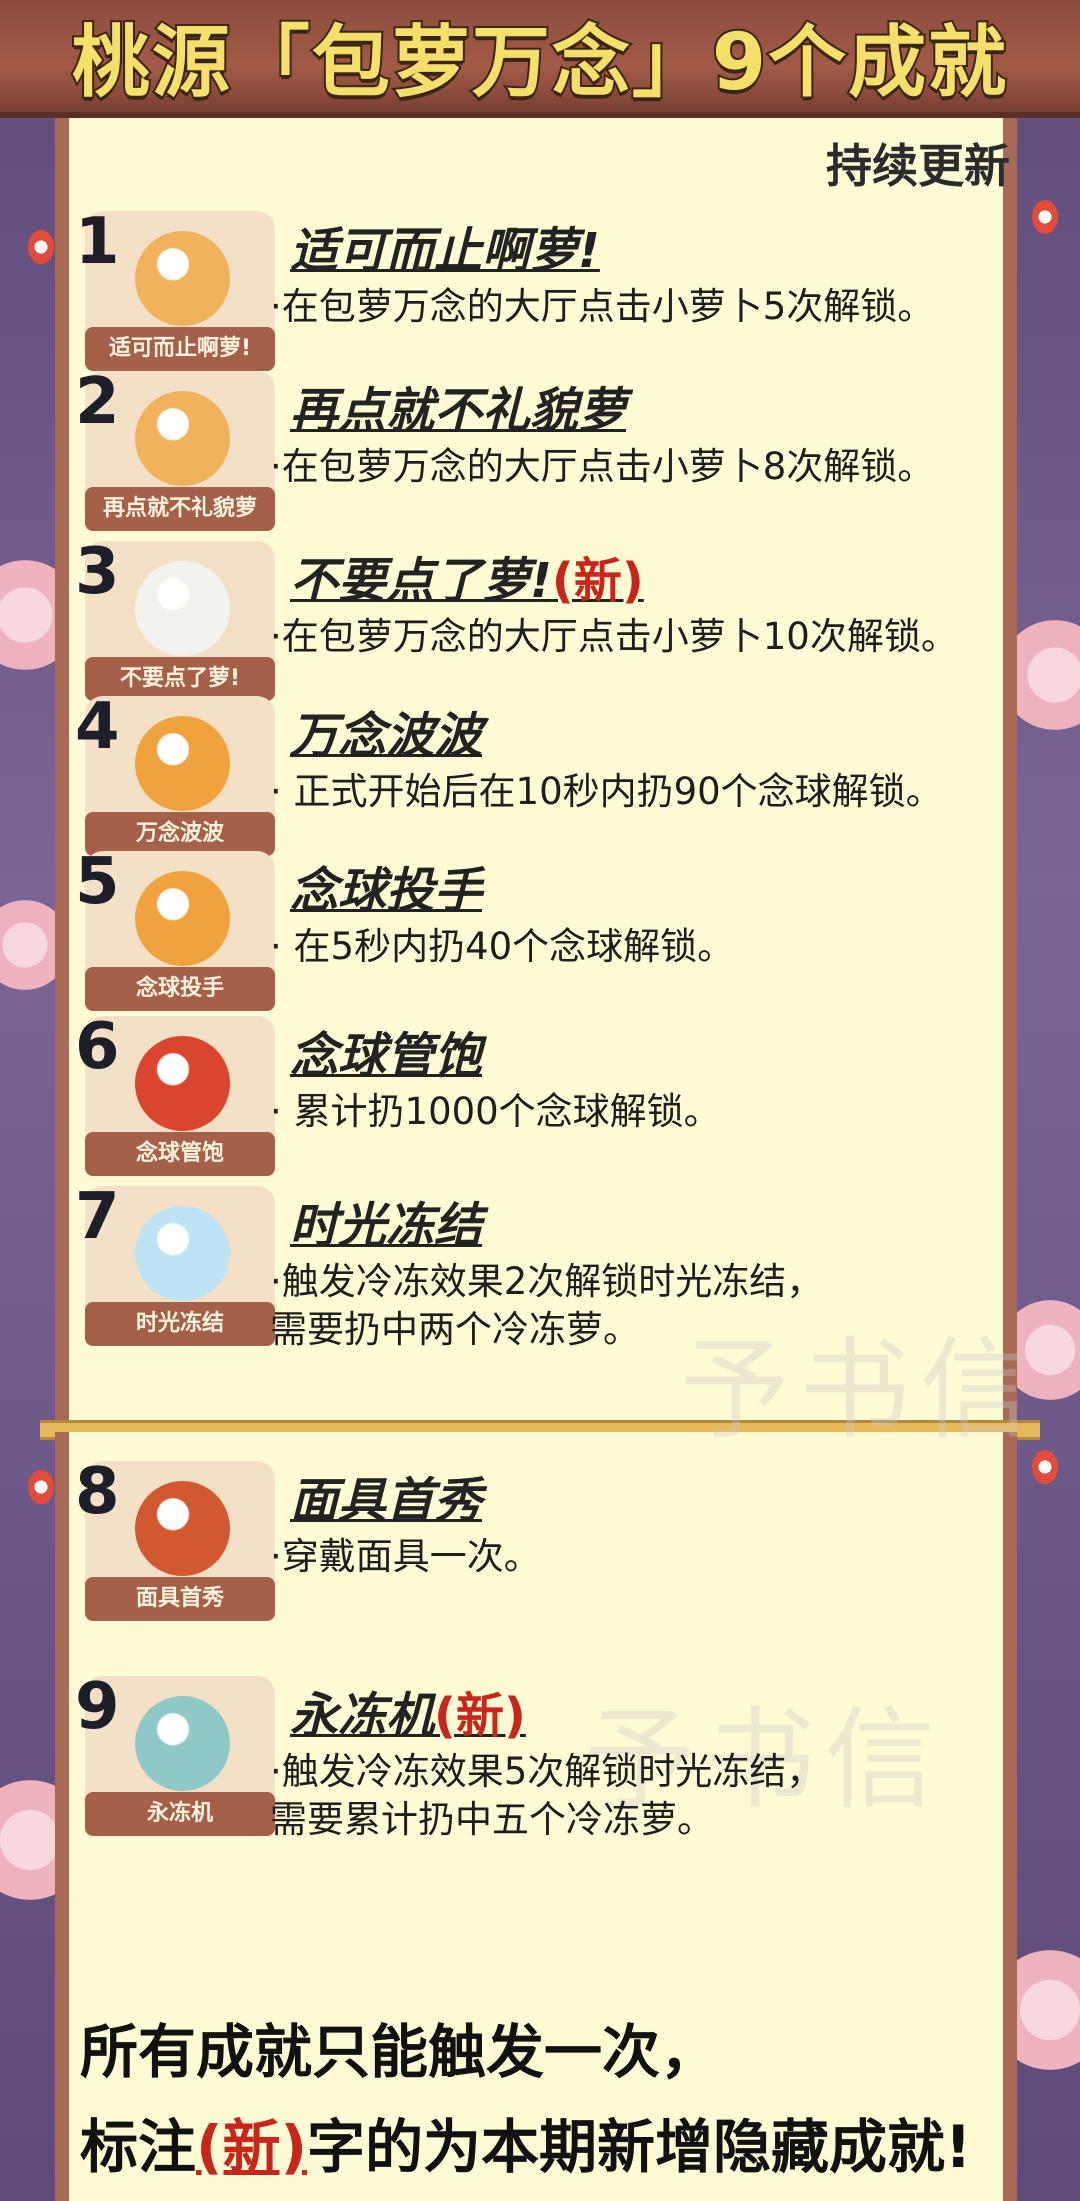 Image resolution: width=1080 pixels, height=2201 pixels. What do you see at coordinates (97, 1217) in the screenshot?
I see `achievement-number: 7` at bounding box center [97, 1217].